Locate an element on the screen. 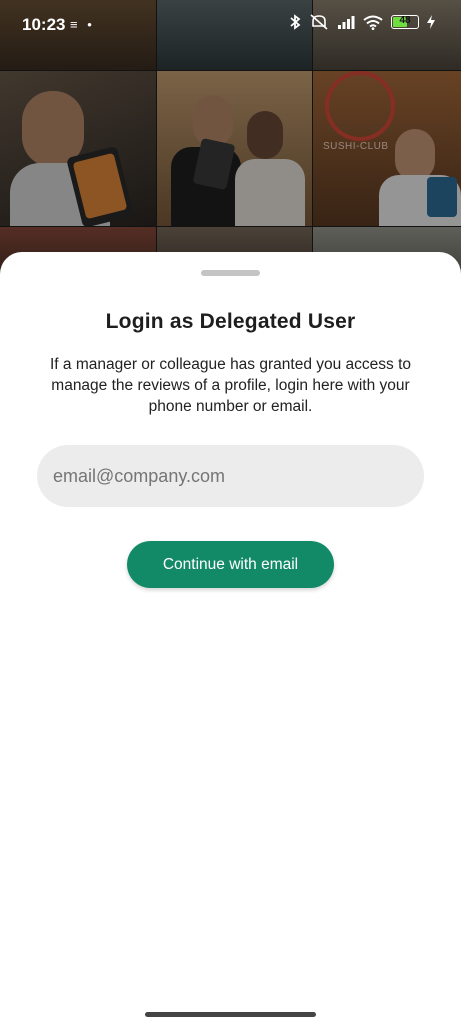  status-bar: 10:23 ≡ • 48 is located at coordinates (230, 25).